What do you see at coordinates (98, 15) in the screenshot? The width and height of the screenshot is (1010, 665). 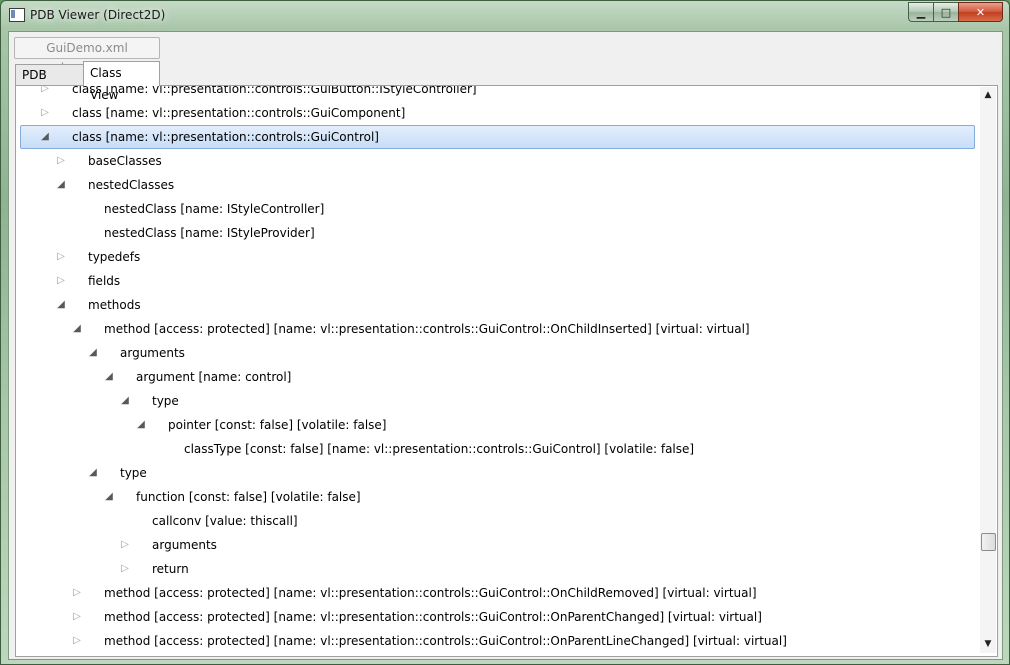 I see `window-title: PDB Viewer (Direct2D)` at bounding box center [98, 15].